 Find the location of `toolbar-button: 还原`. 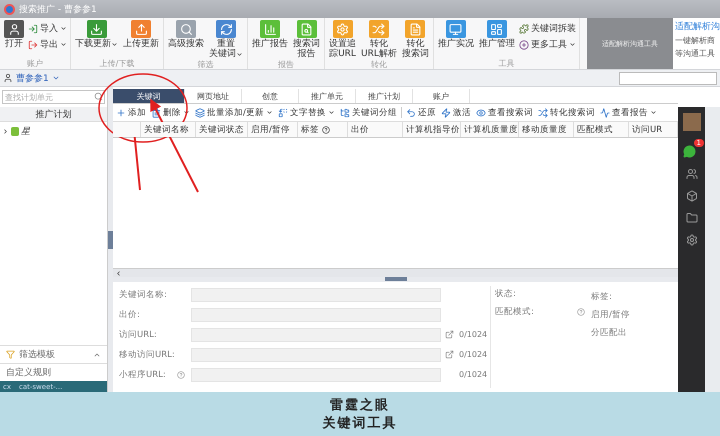

toolbar-button: 还原 is located at coordinates (420, 112).